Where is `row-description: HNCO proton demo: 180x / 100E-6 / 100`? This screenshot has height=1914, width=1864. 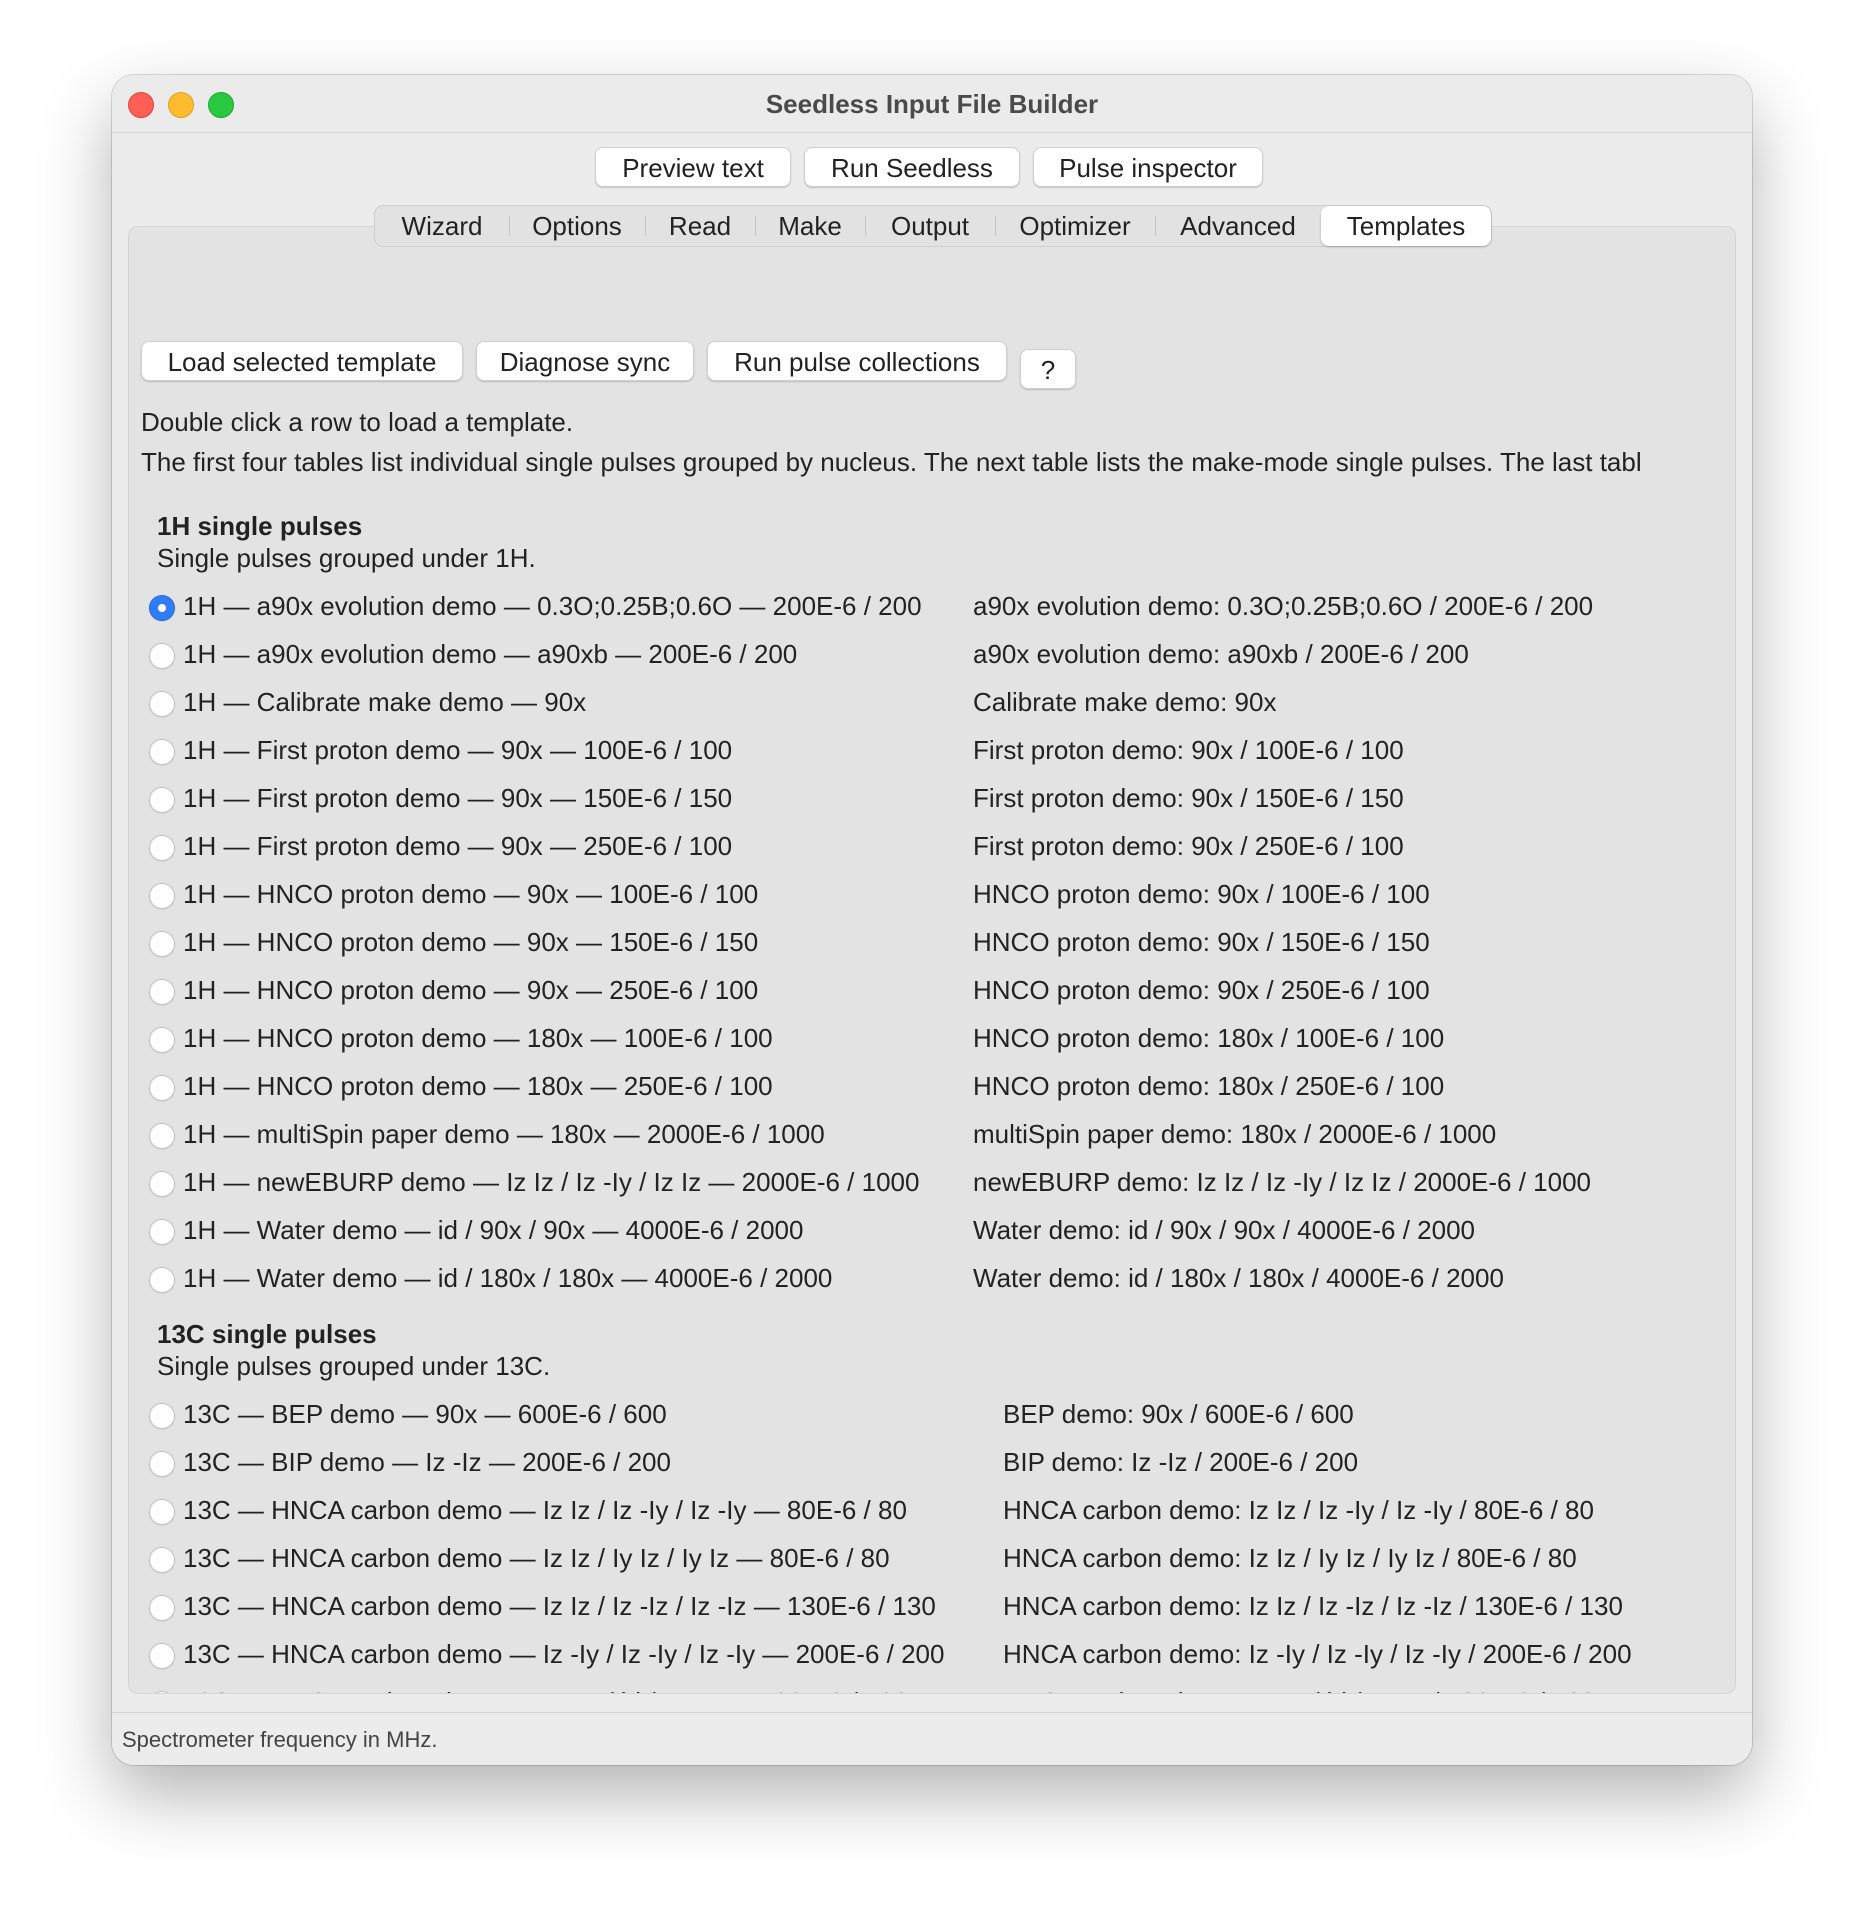 row-description: HNCO proton demo: 180x / 100E-6 / 100 is located at coordinates (1209, 1038).